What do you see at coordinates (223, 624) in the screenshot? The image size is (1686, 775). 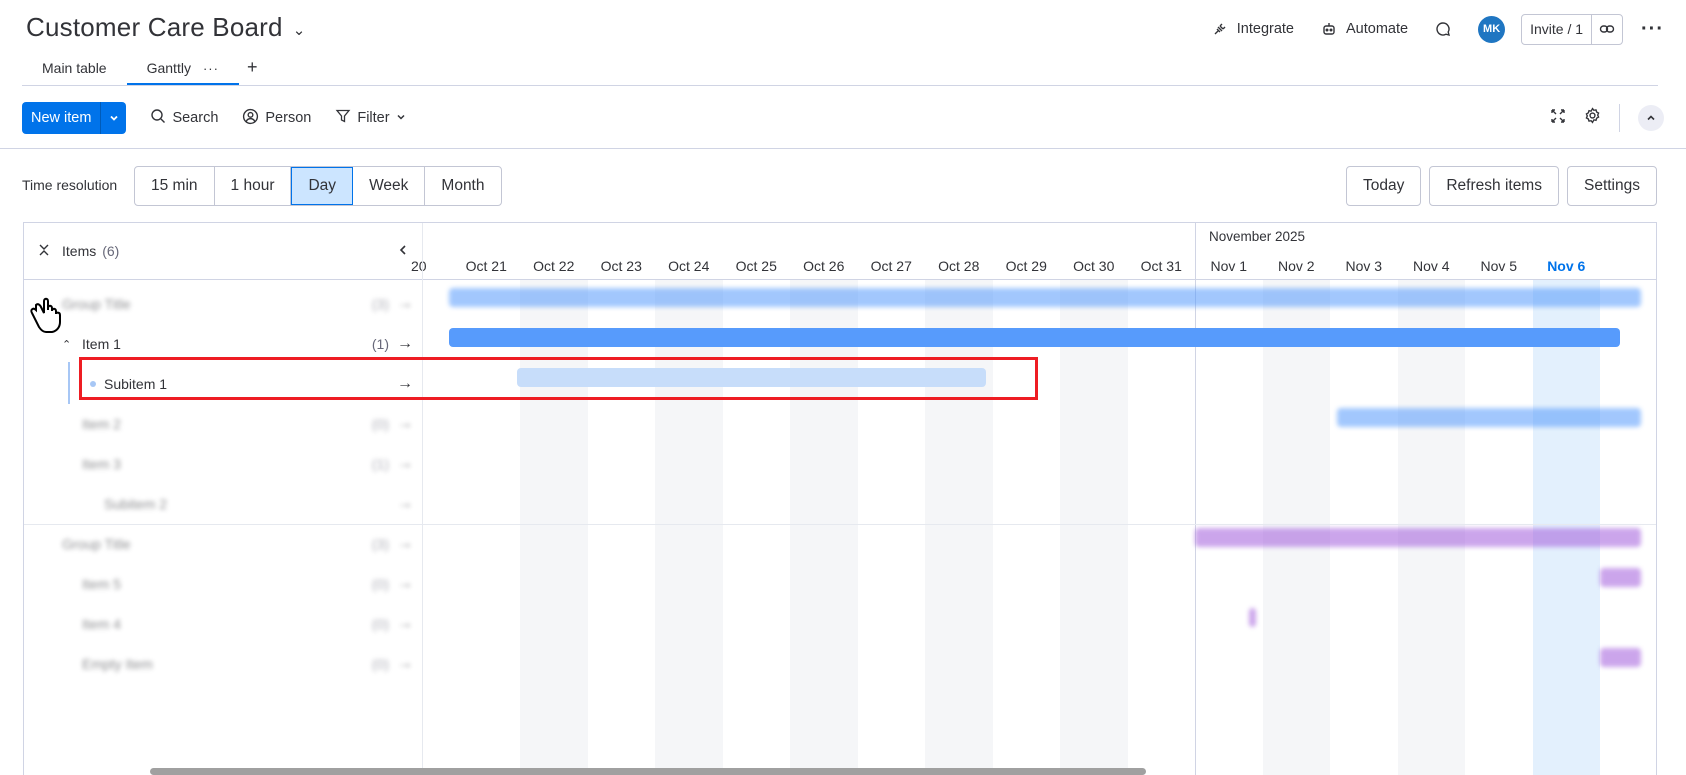 I see `item-row: Item 4 (0) →` at bounding box center [223, 624].